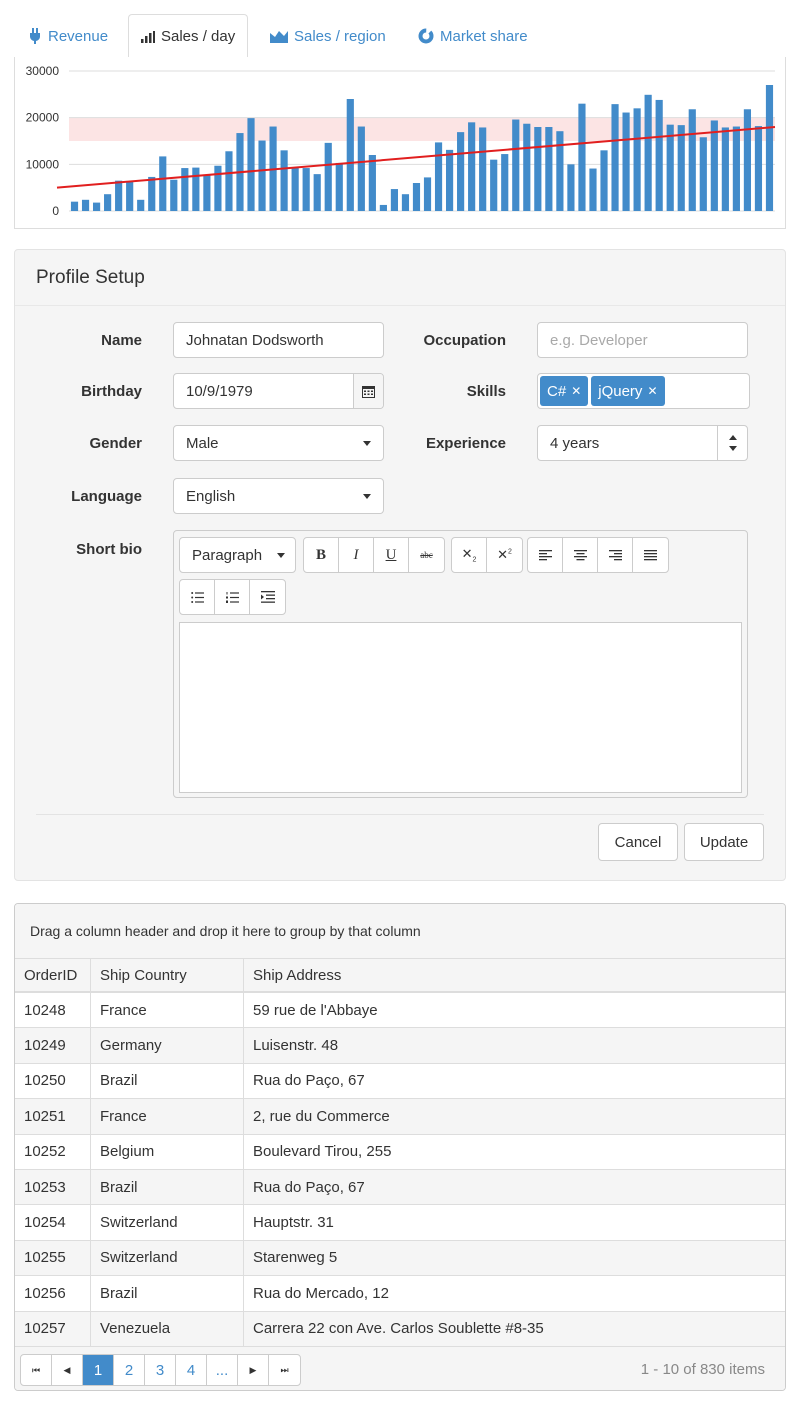  I want to click on chevron-down-icon, so click(281, 555).